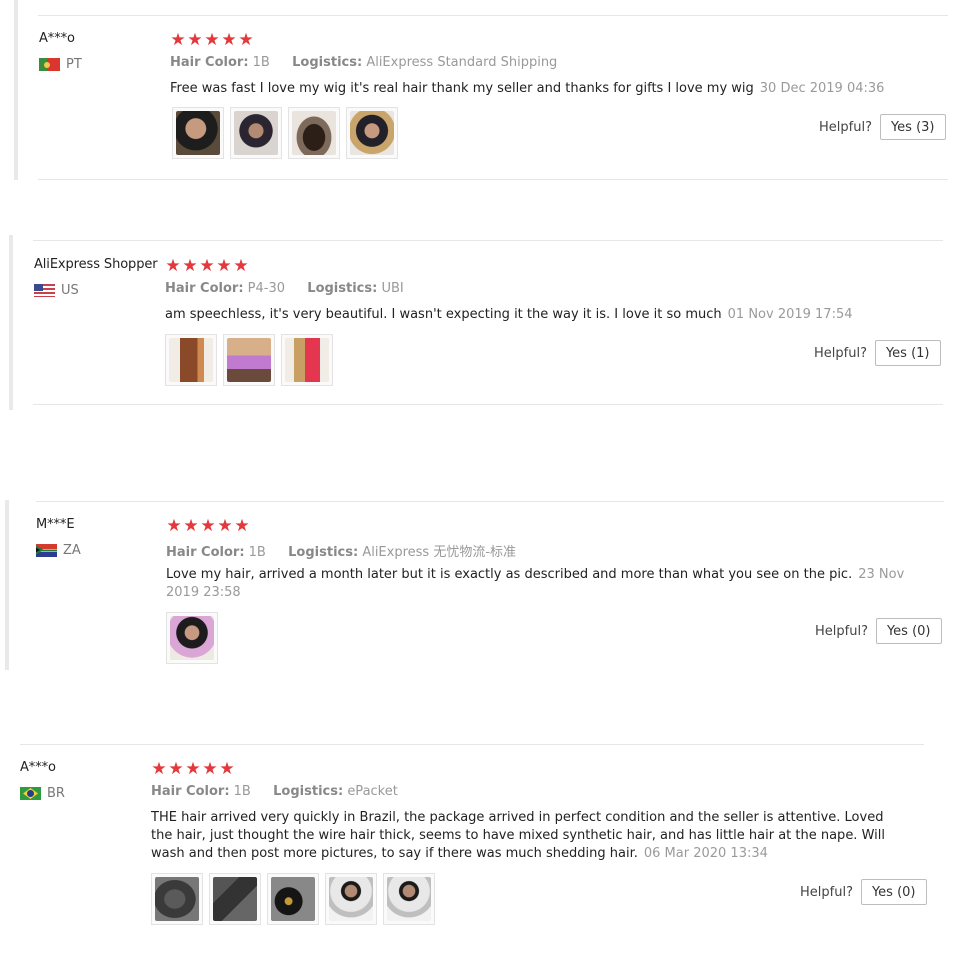 Image resolution: width=960 pixels, height=960 pixels. What do you see at coordinates (55, 524) in the screenshot?
I see `reviewer-name: M***E` at bounding box center [55, 524].